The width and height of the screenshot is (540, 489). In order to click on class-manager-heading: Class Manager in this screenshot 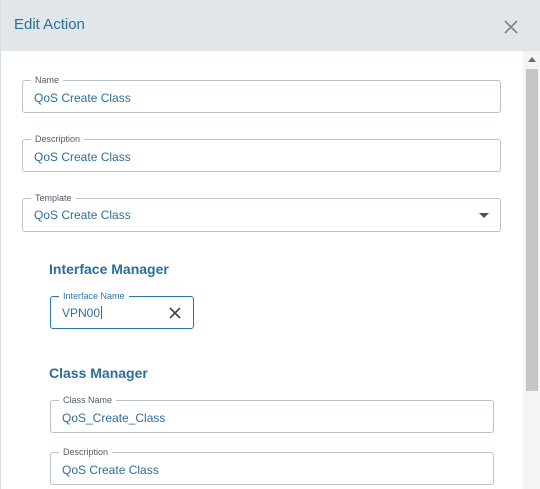, I will do `click(98, 373)`.